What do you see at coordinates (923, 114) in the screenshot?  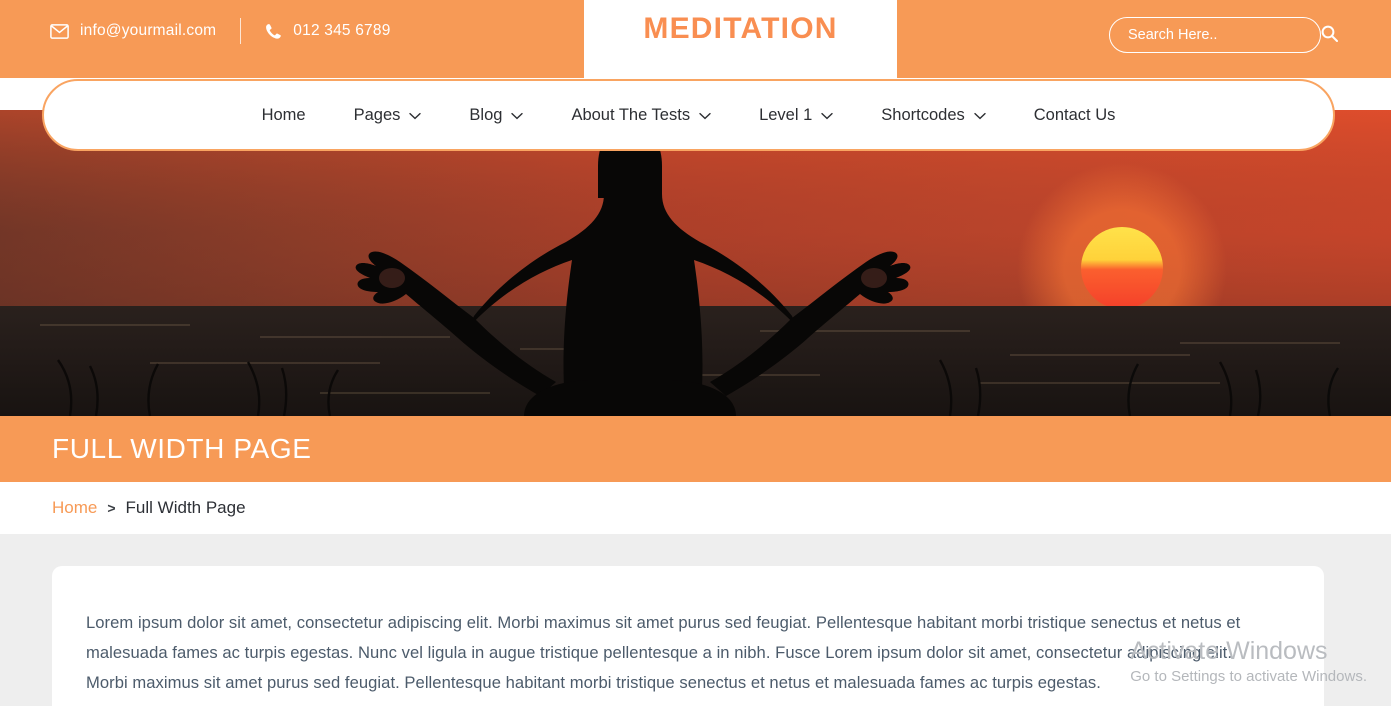 I see `nav-label-shortcodes: Shortcodes` at bounding box center [923, 114].